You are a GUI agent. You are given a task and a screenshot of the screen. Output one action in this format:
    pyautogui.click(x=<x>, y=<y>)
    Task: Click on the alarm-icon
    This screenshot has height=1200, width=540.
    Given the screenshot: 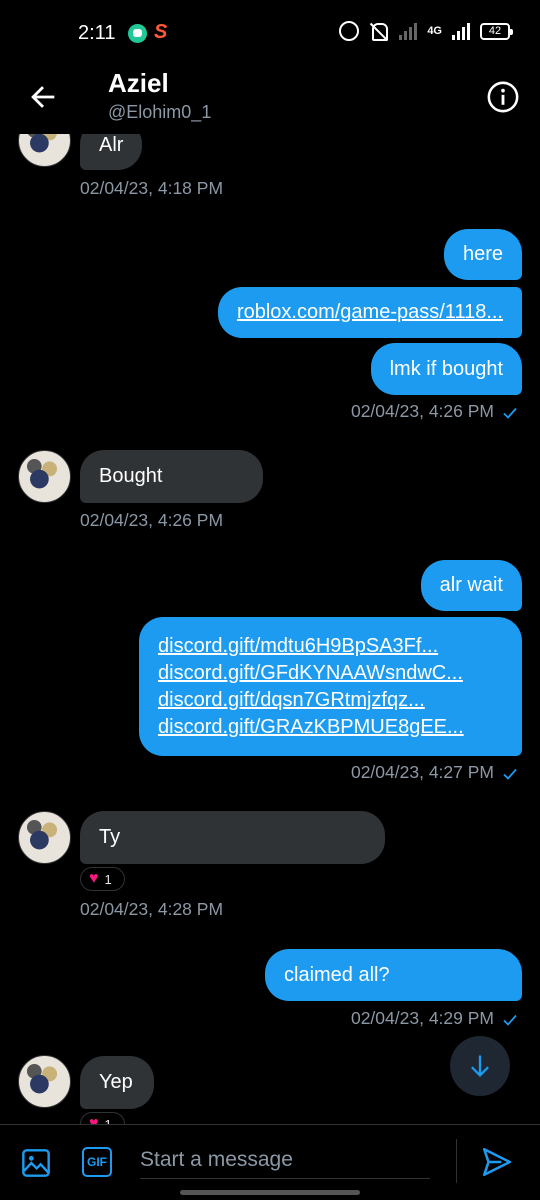 What is the action you would take?
    pyautogui.click(x=349, y=31)
    